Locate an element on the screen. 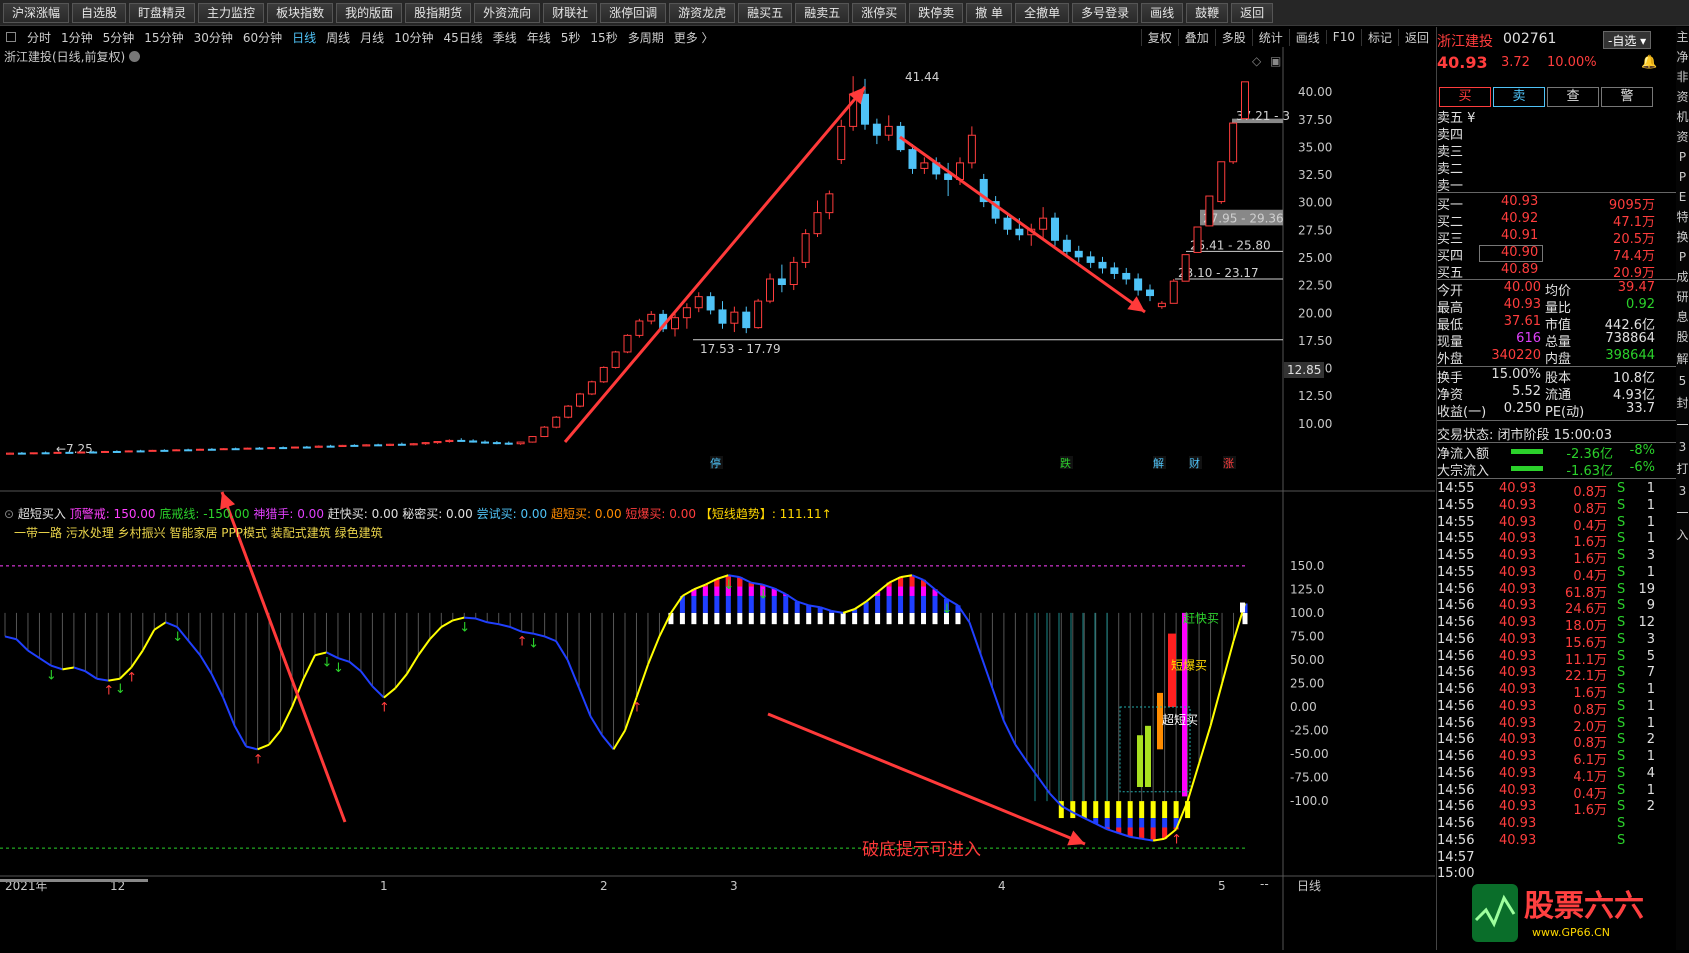 The image size is (1689, 953). edge-tab: 入 is located at coordinates (1682, 536).